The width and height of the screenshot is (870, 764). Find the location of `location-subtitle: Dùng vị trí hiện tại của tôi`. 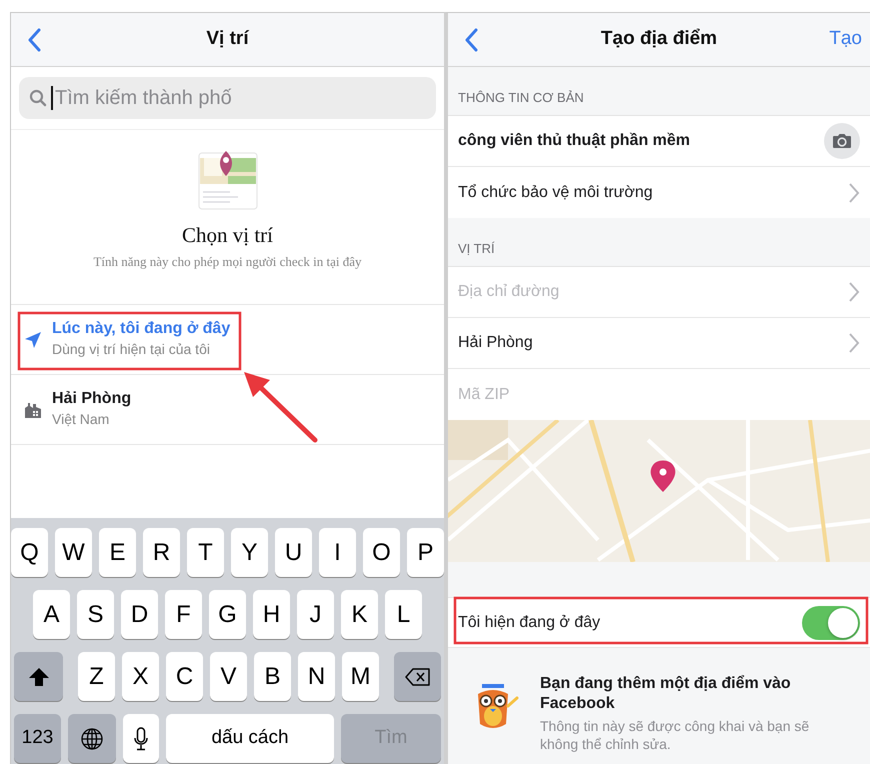

location-subtitle: Dùng vị trí hiện tại của tôi is located at coordinates (131, 350).